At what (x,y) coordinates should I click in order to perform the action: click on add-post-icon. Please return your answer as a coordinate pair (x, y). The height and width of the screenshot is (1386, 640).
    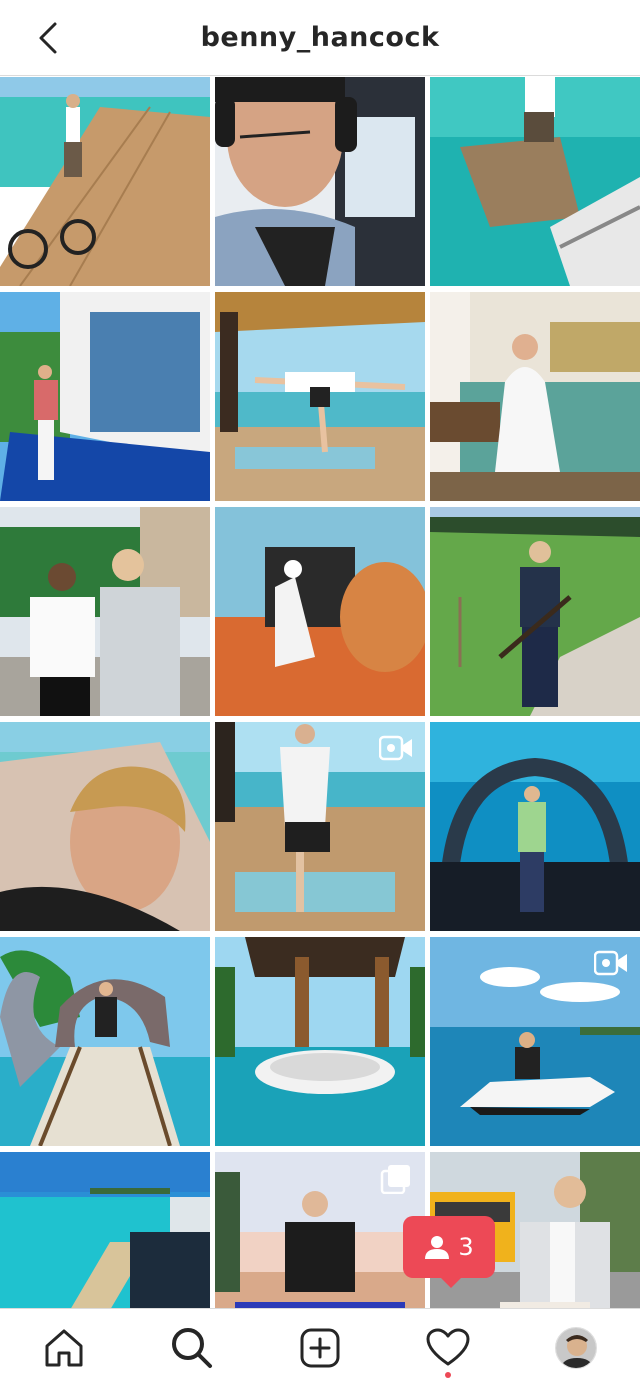
    Looking at the image, I should click on (320, 1347).